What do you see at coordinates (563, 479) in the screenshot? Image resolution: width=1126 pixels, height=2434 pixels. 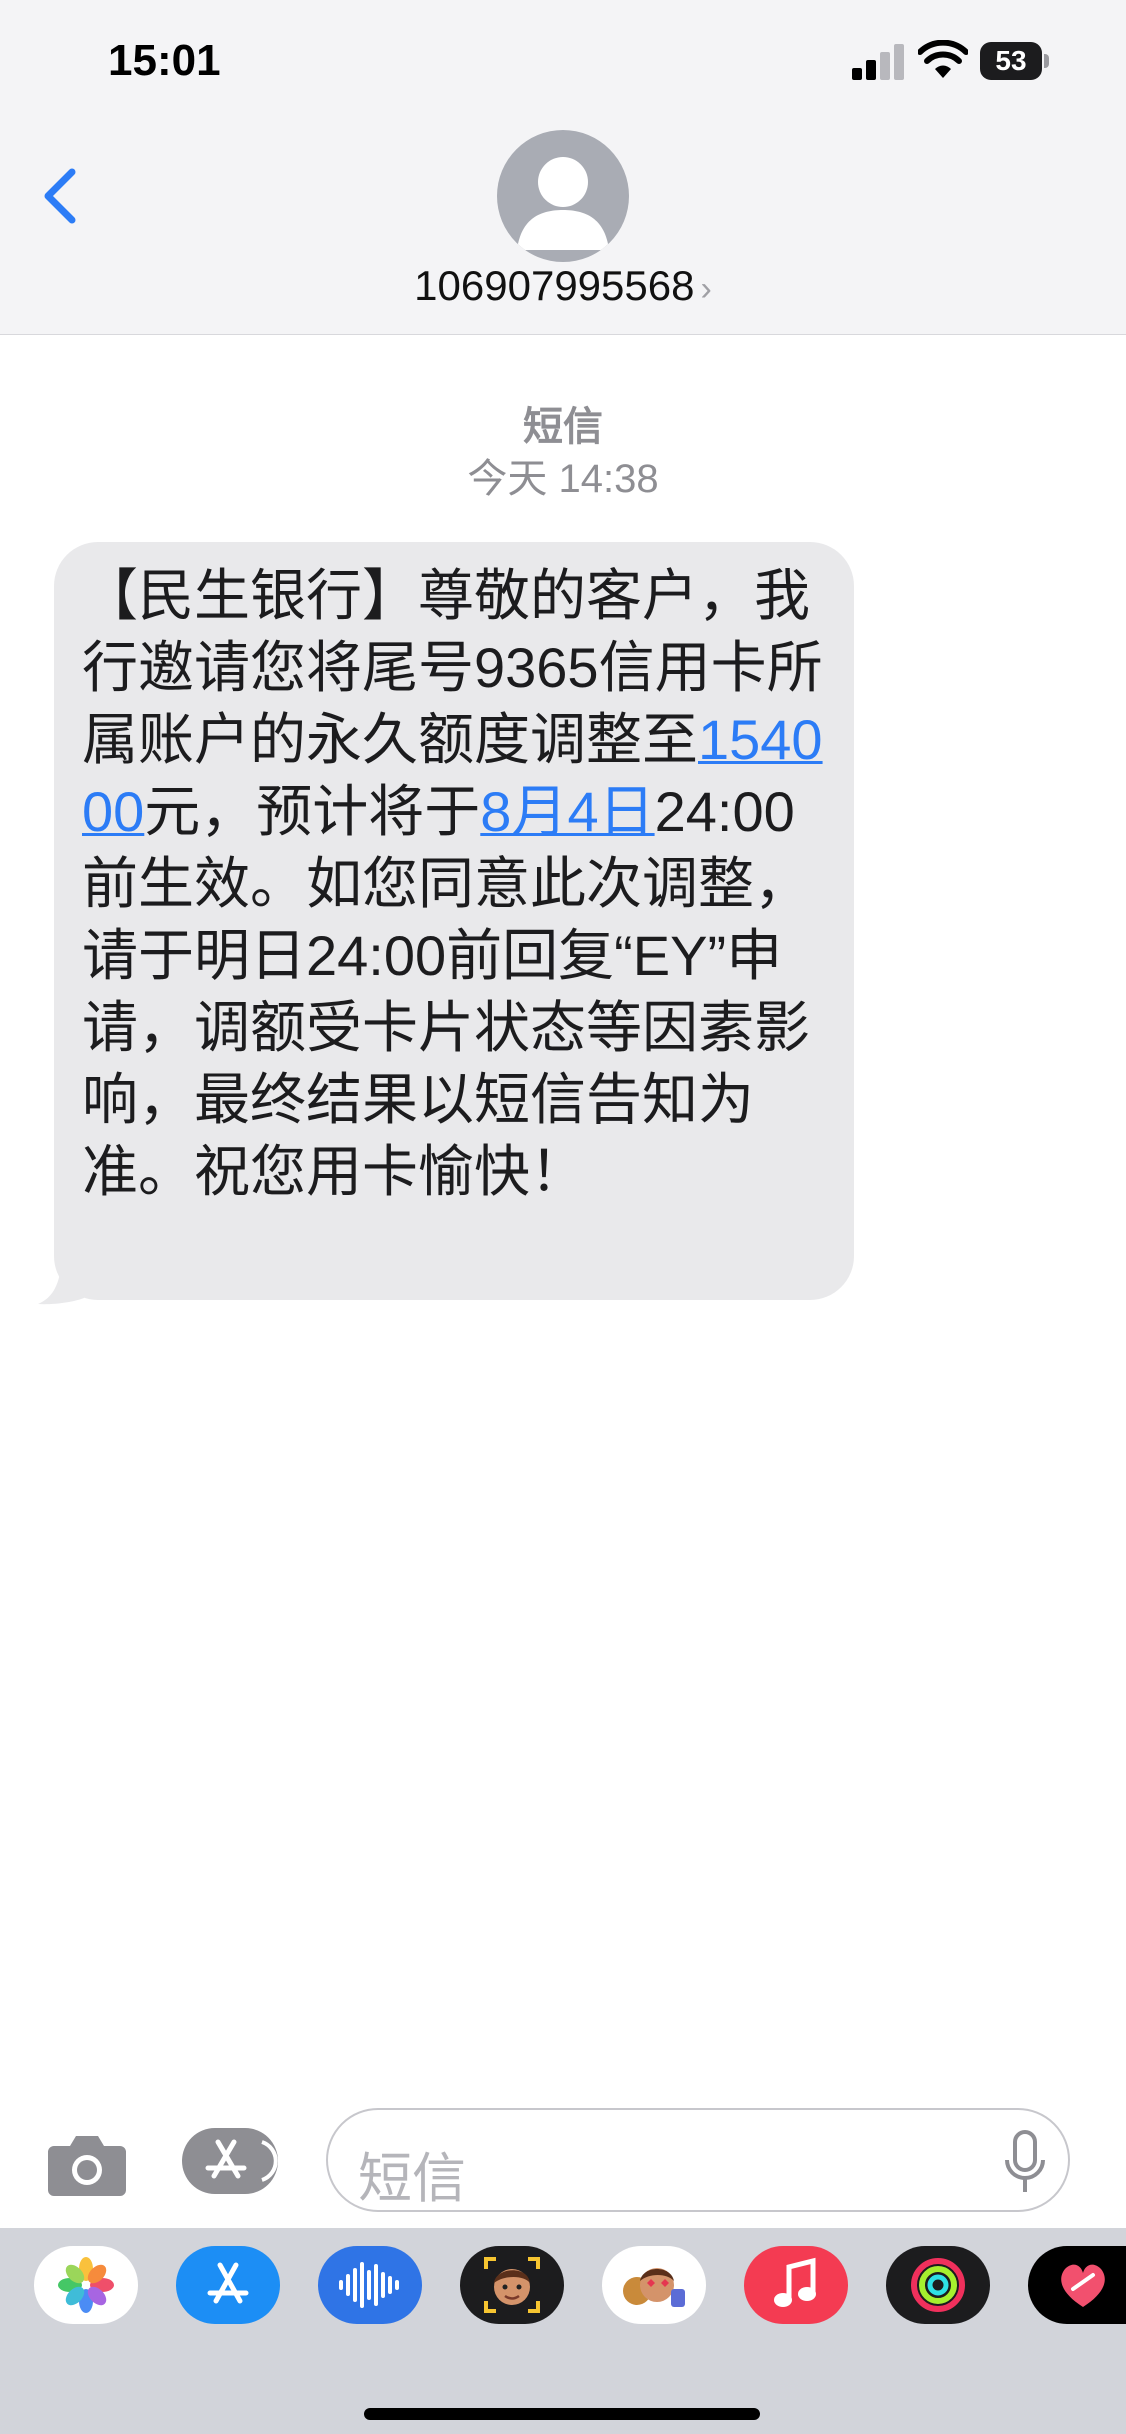 I see `message-timestamp: 今天 14:38` at bounding box center [563, 479].